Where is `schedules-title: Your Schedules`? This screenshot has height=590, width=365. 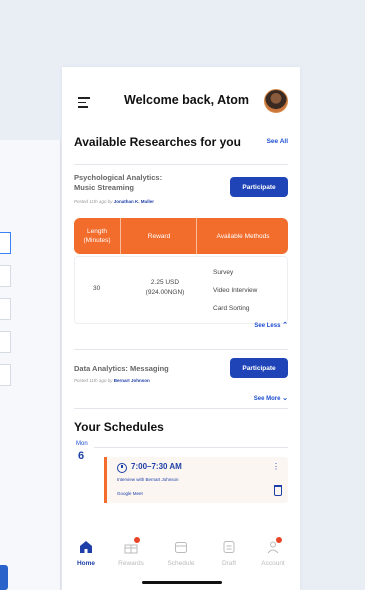 schedules-title: Your Schedules is located at coordinates (119, 427).